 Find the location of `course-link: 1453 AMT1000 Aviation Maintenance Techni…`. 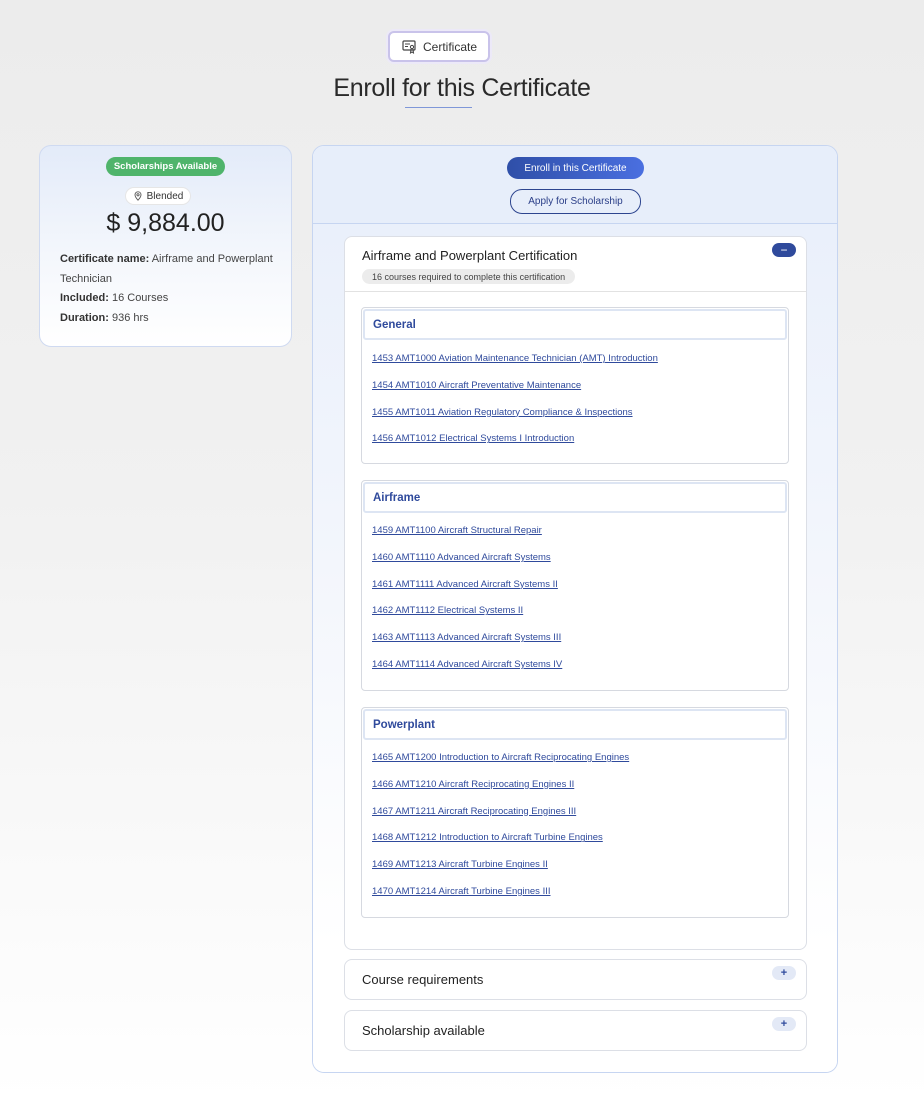

course-link: 1453 AMT1000 Aviation Maintenance Techni… is located at coordinates (515, 358).